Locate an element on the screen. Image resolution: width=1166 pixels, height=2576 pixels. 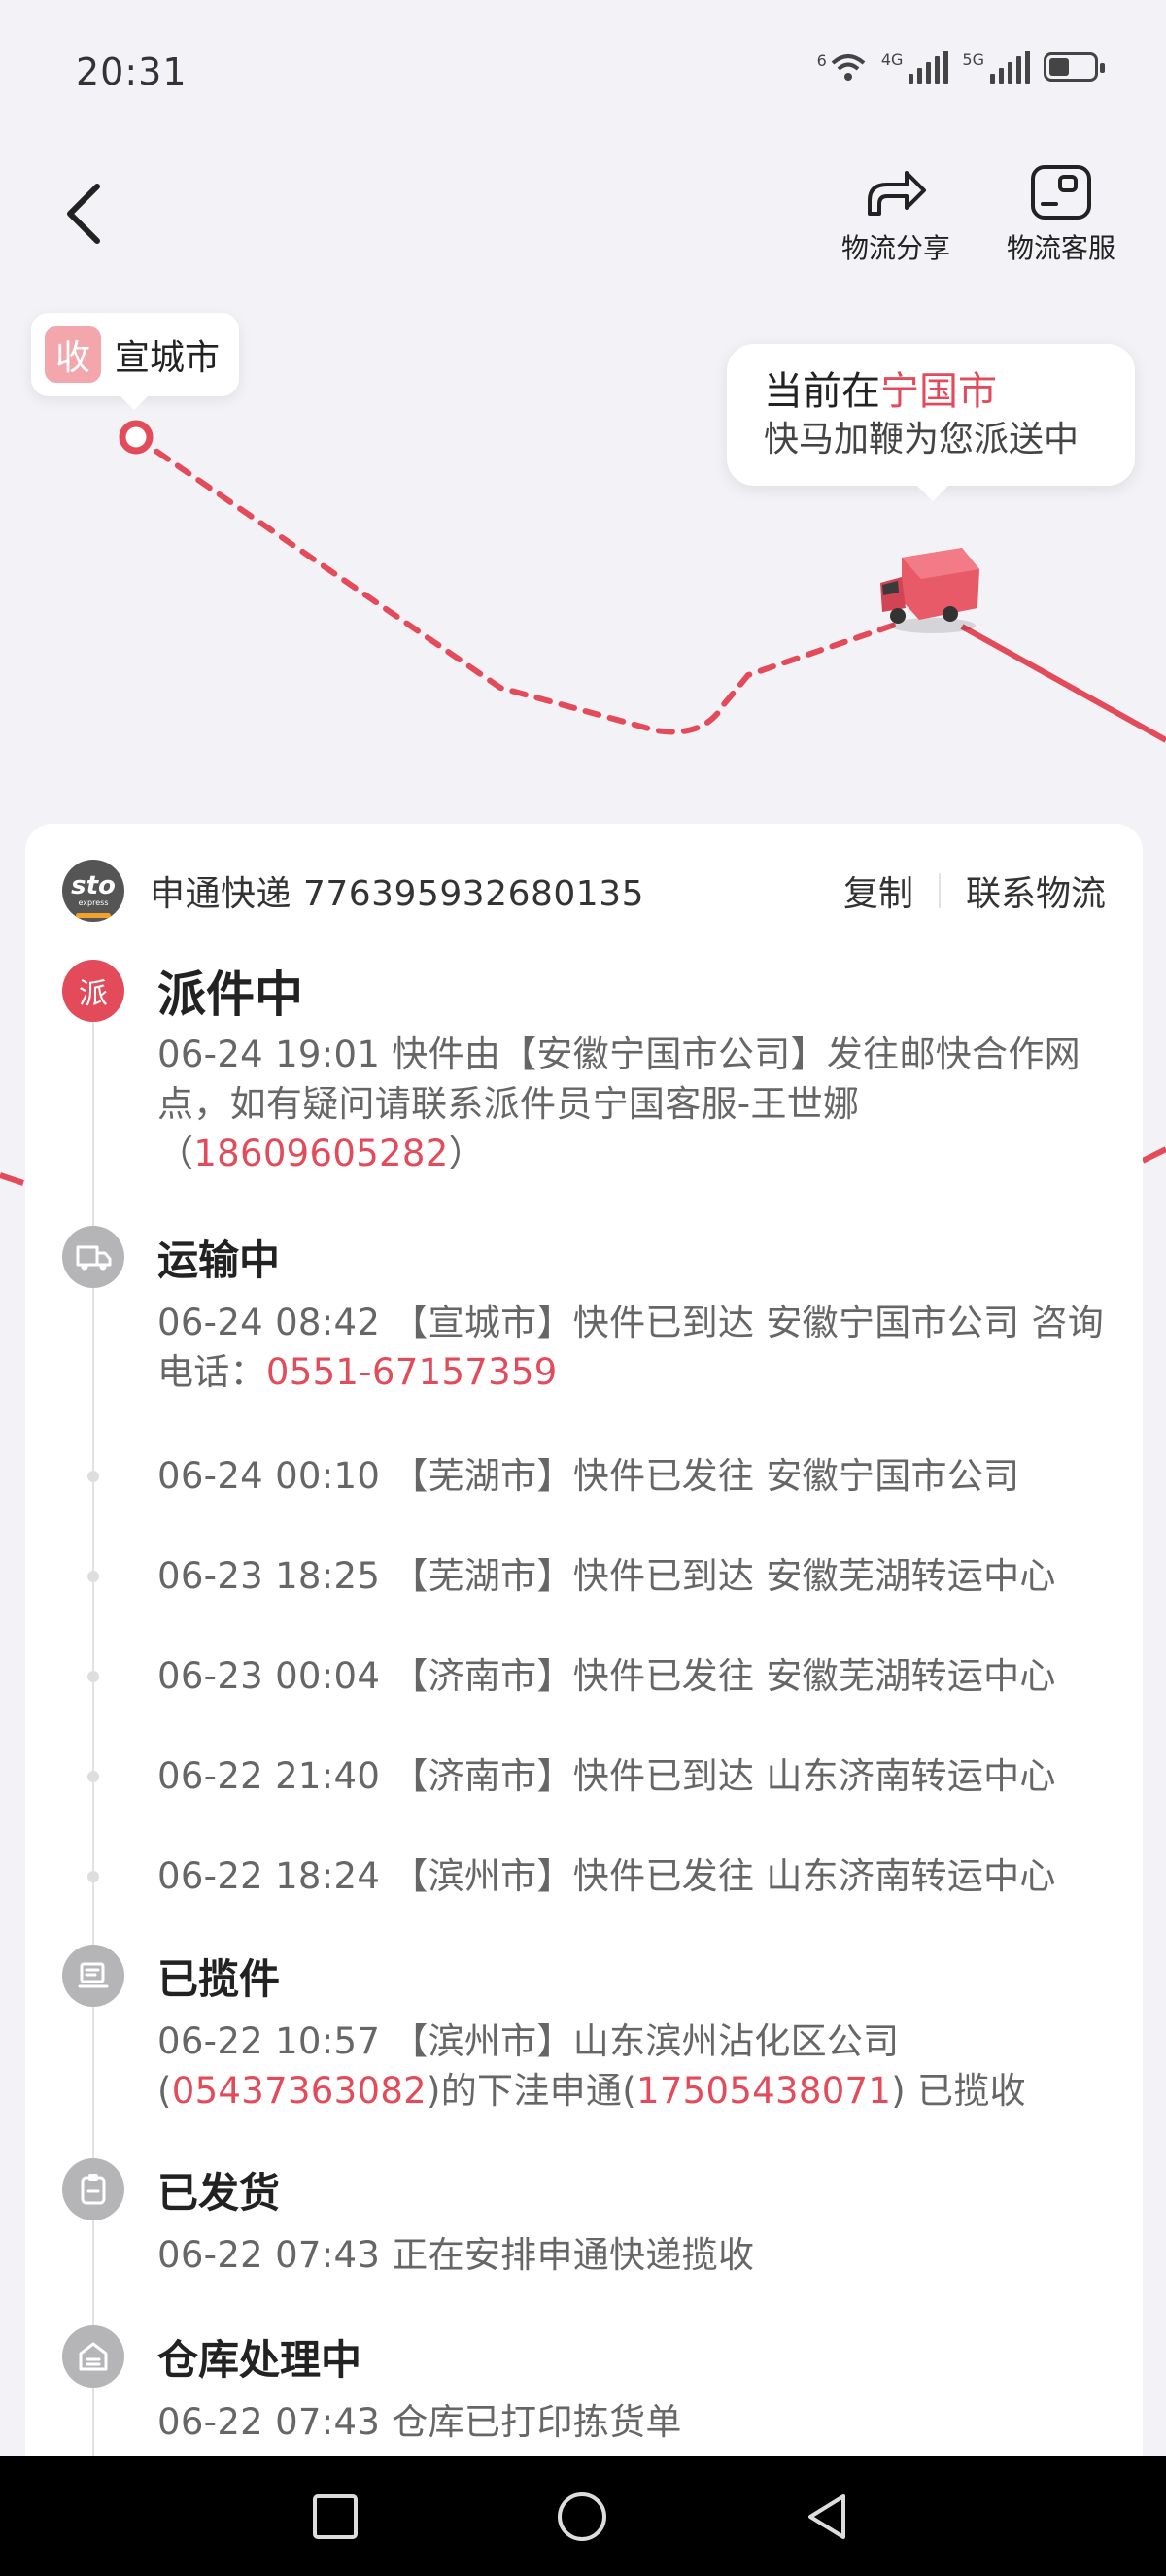
divider is located at coordinates (939, 890).